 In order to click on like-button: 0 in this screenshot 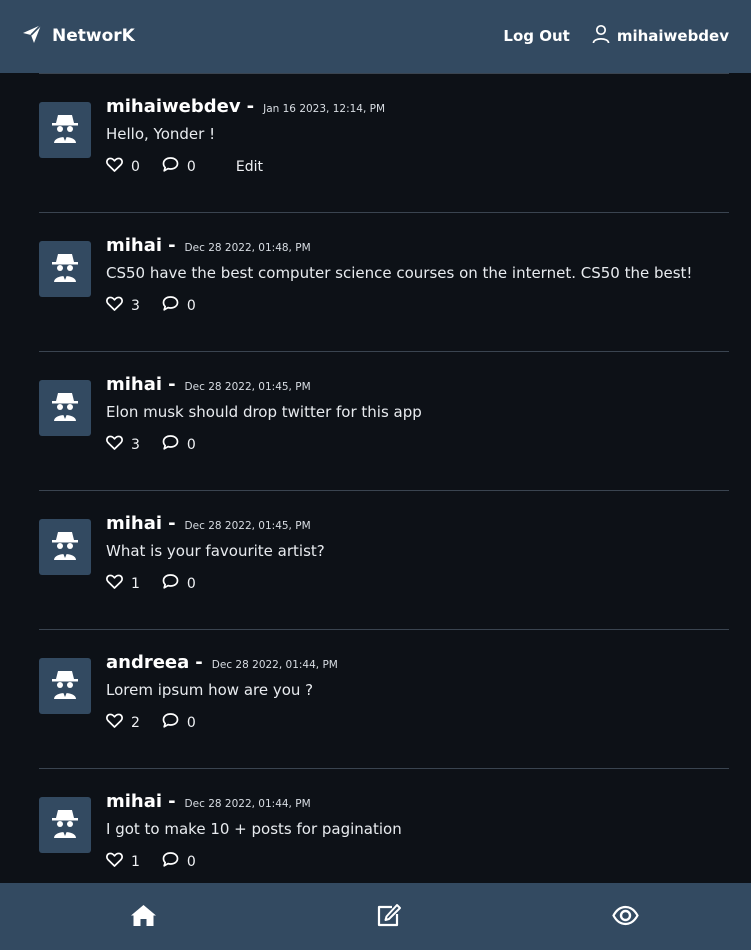, I will do `click(123, 166)`.